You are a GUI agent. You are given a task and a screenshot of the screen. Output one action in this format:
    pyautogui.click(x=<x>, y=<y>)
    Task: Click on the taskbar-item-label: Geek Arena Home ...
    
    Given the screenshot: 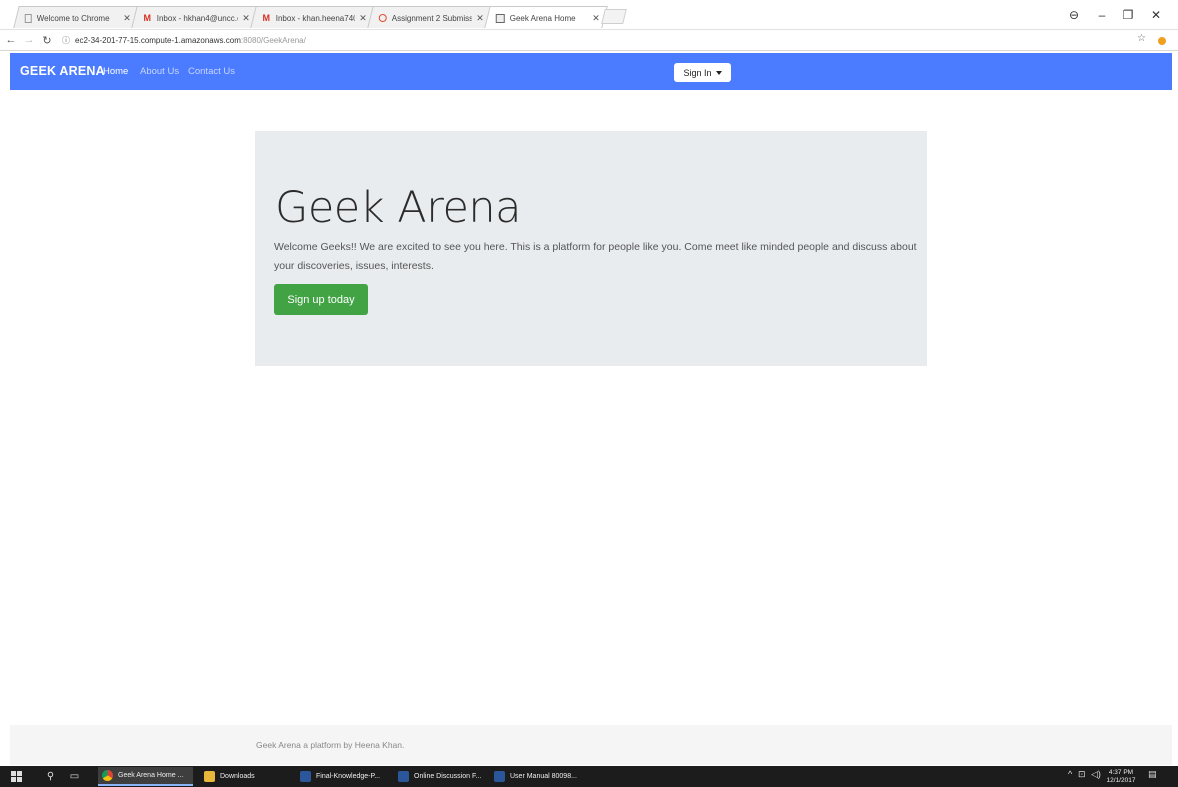 What is the action you would take?
    pyautogui.click(x=151, y=775)
    